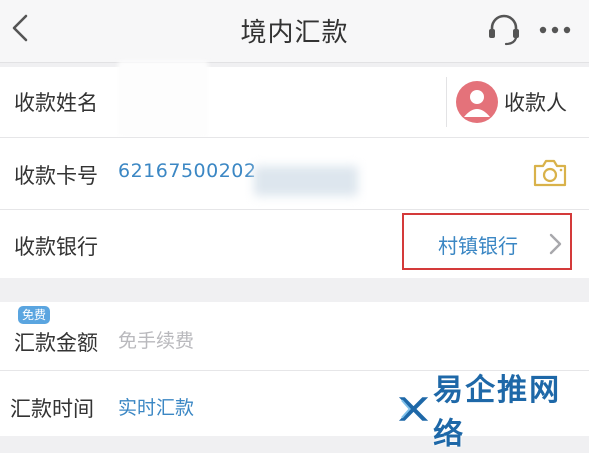 The height and width of the screenshot is (453, 589). Describe the element at coordinates (56, 247) in the screenshot. I see `bank-label: 收款银行` at that location.